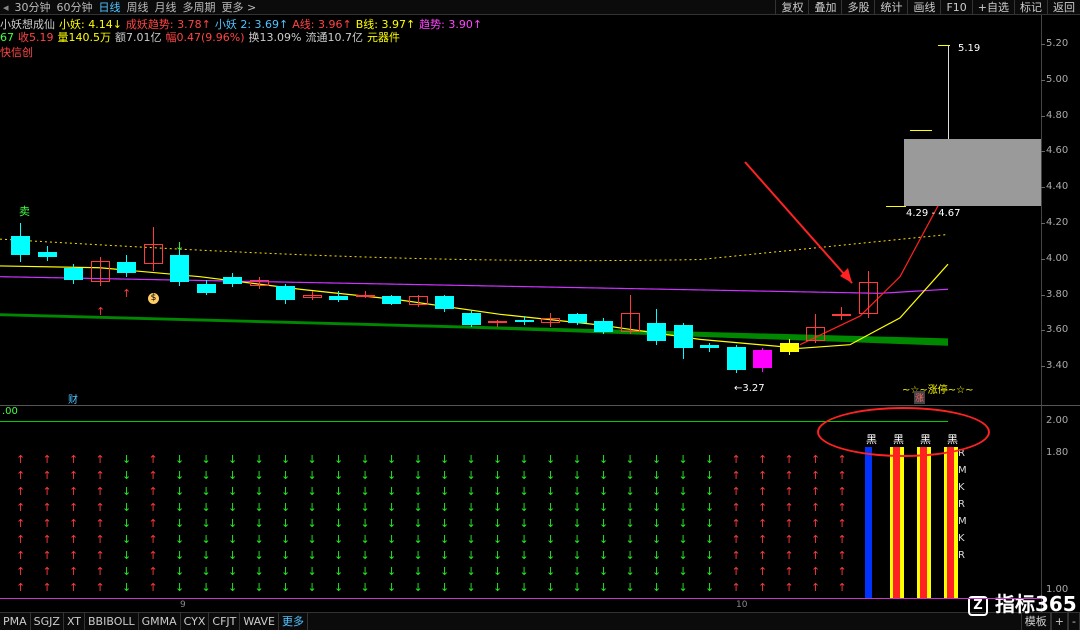 The height and width of the screenshot is (630, 1080). I want to click on indicator-tab-4: GMMA, so click(160, 621).